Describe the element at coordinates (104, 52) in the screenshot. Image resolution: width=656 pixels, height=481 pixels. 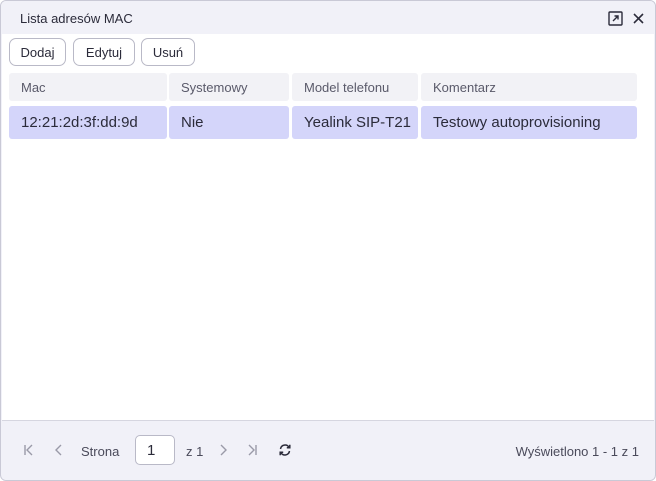
I see `edit-button: Edytuj` at that location.